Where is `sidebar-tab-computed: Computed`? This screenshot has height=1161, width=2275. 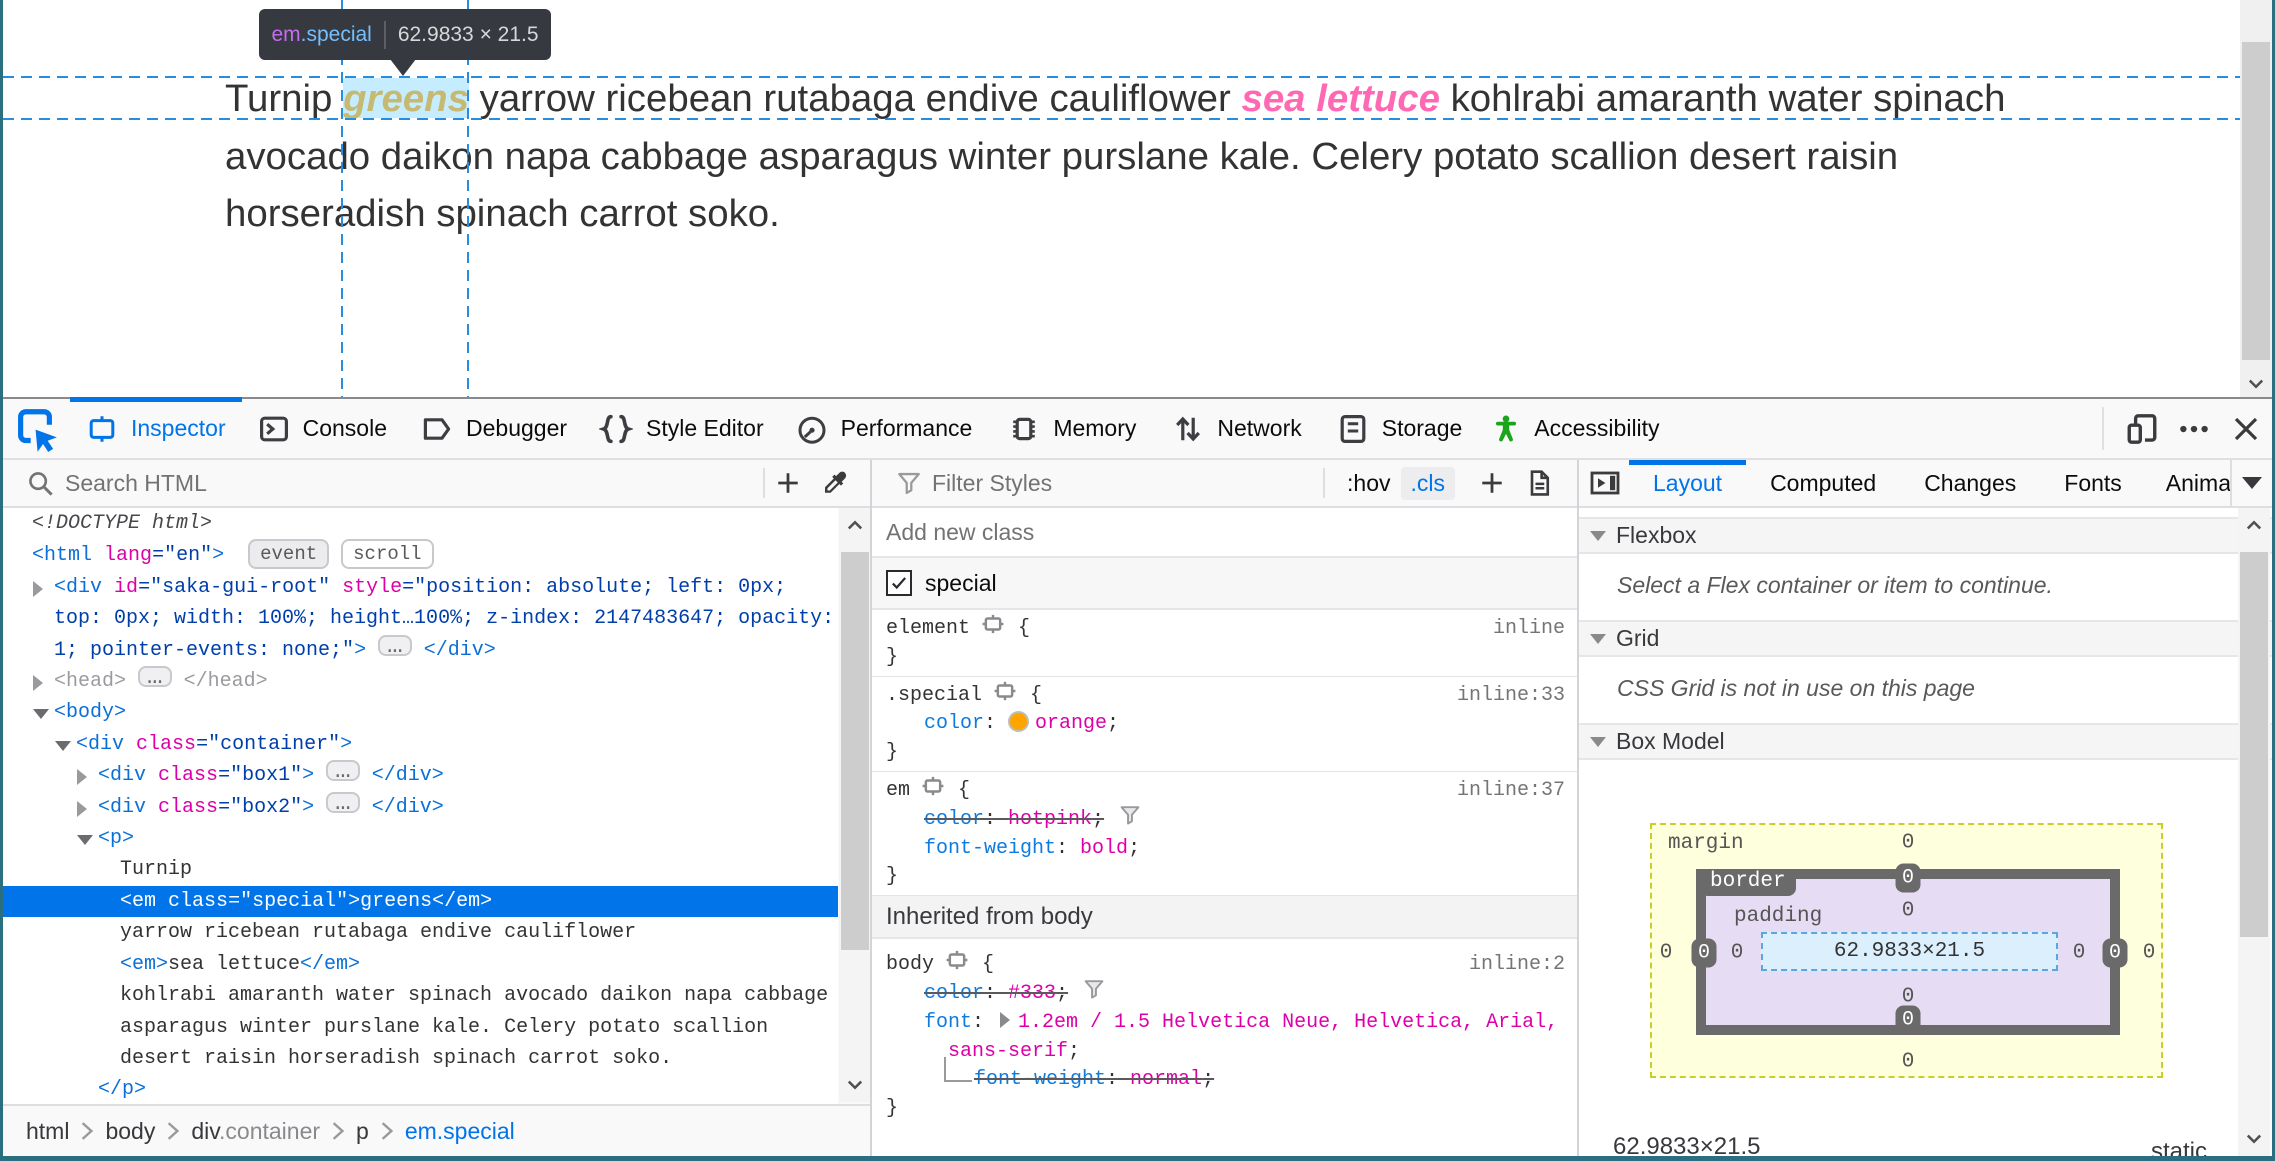 sidebar-tab-computed: Computed is located at coordinates (1823, 483).